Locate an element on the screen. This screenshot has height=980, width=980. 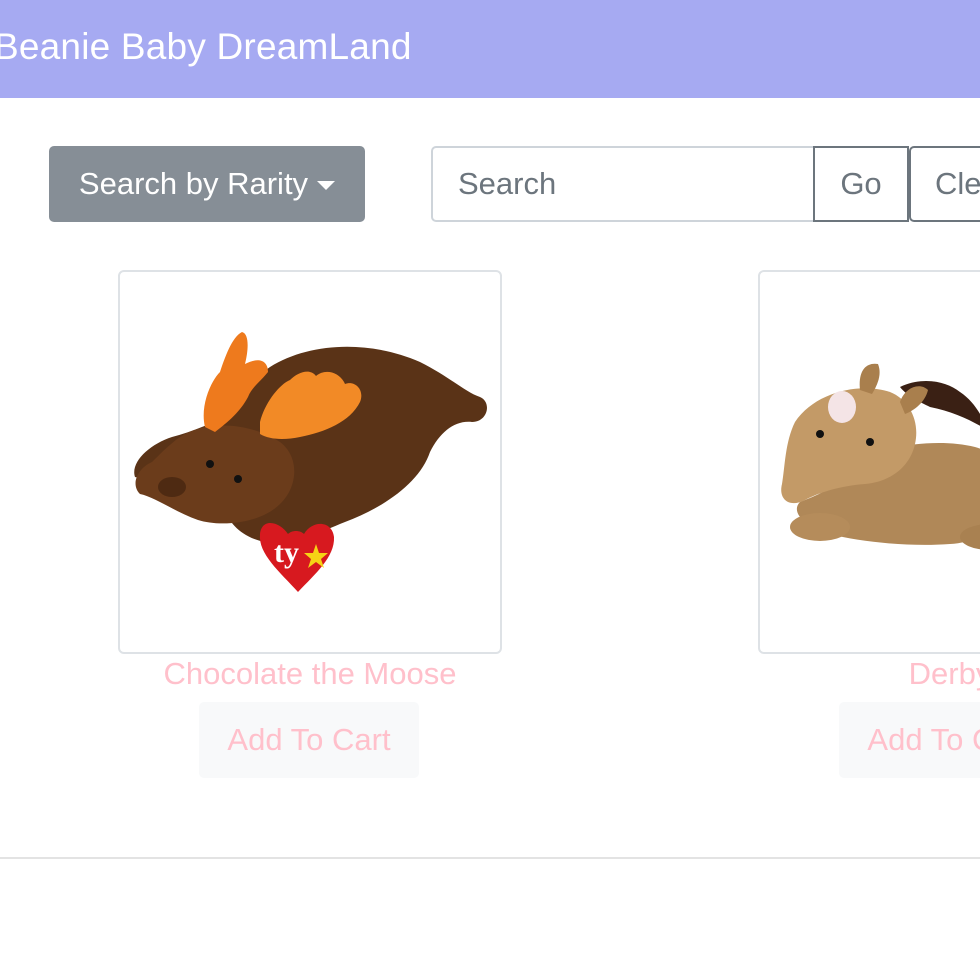
rarity-dropdown-button: Search by Rarity is located at coordinates (207, 184).